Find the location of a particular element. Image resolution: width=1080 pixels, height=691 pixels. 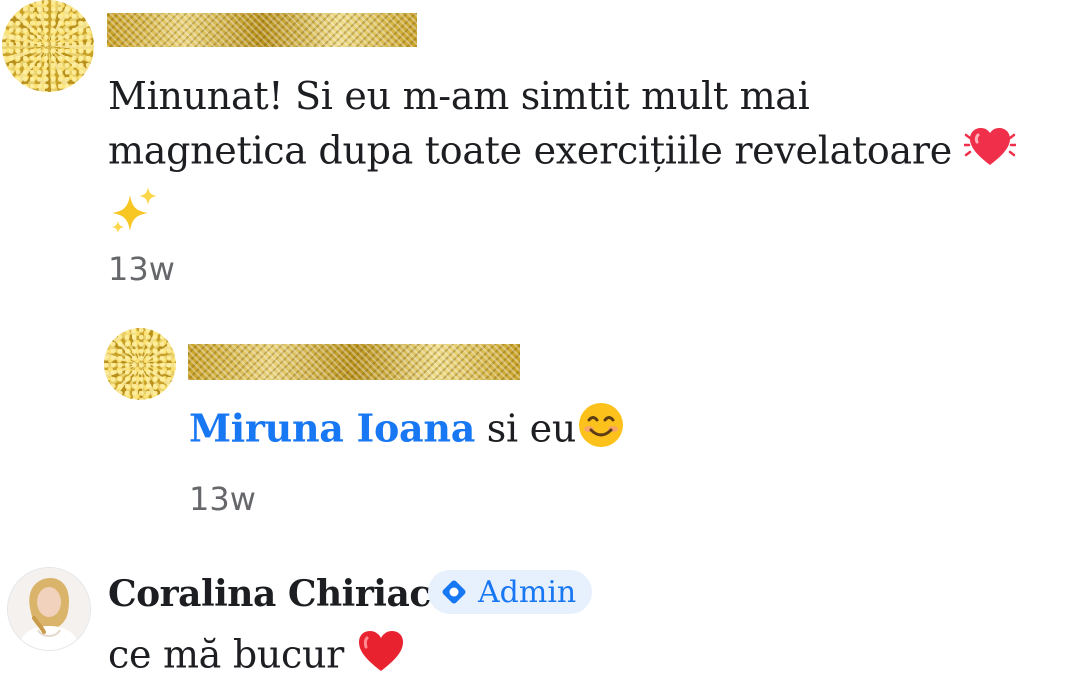

admin-badge: Admin is located at coordinates (510, 592).